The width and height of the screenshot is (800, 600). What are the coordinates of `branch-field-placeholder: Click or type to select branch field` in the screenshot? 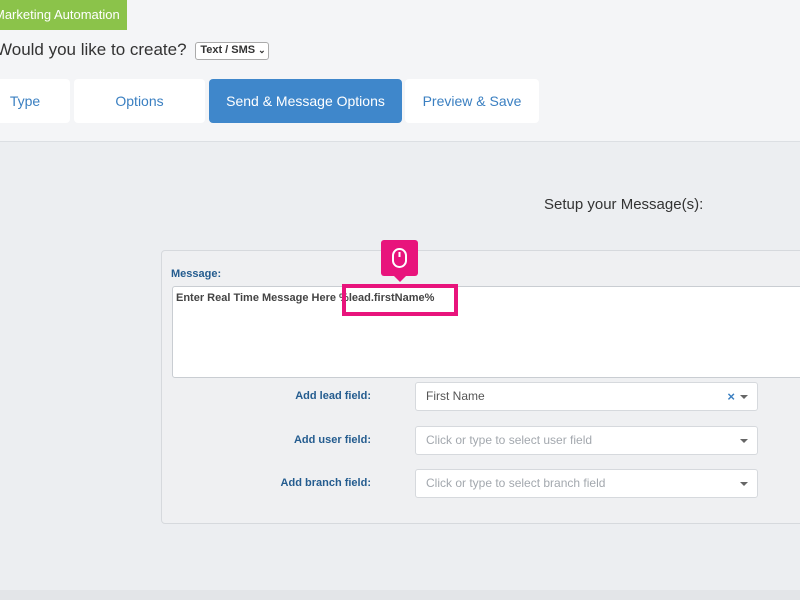 It's located at (516, 483).